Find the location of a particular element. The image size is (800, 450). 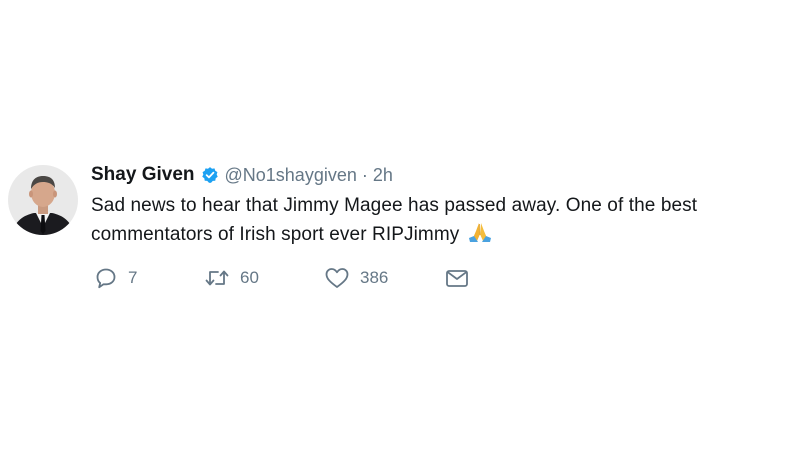

reply-icon is located at coordinates (106, 278).